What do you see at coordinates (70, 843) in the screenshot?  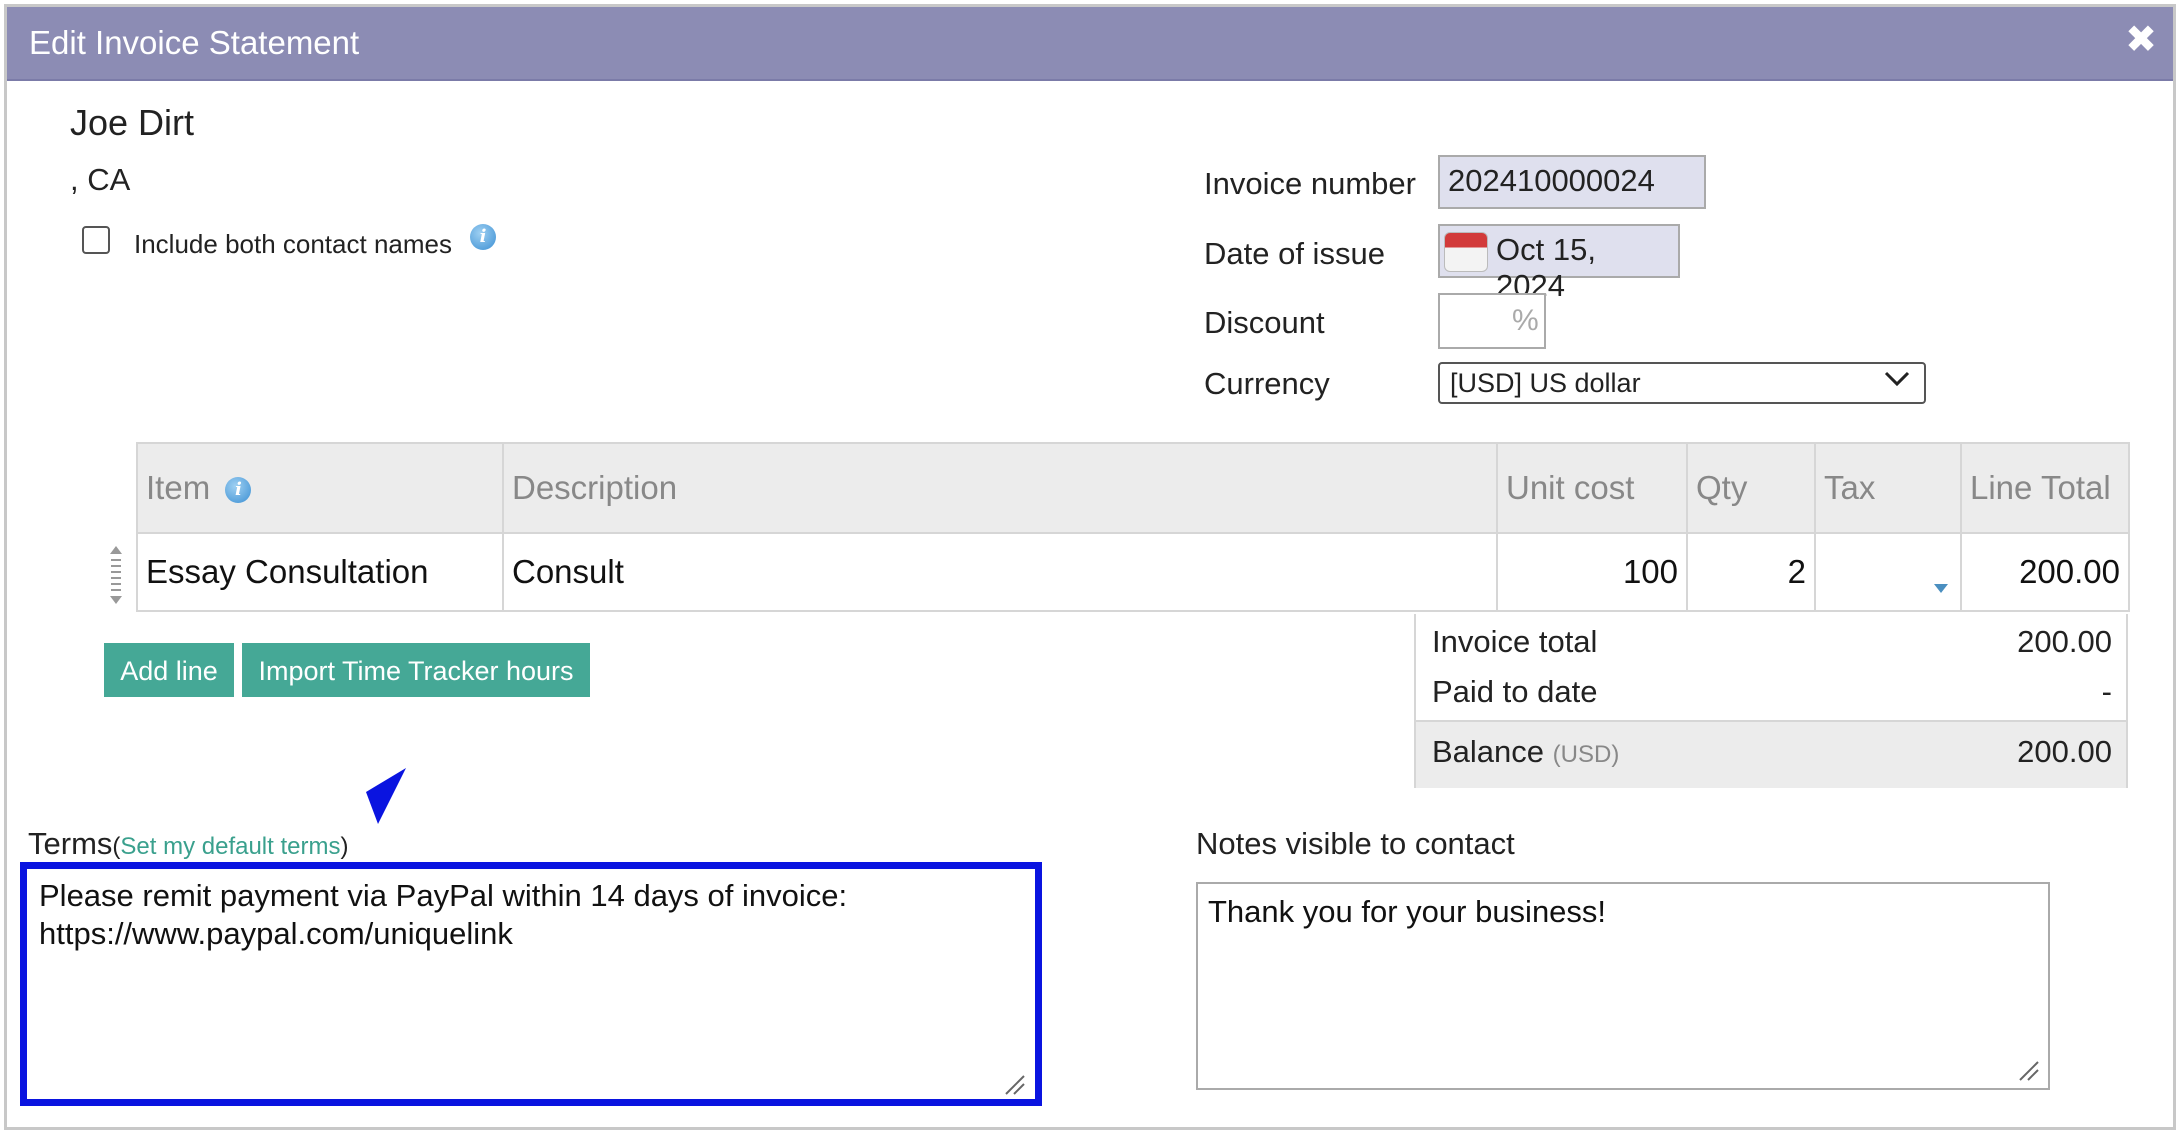 I see `terms-label: Terms` at bounding box center [70, 843].